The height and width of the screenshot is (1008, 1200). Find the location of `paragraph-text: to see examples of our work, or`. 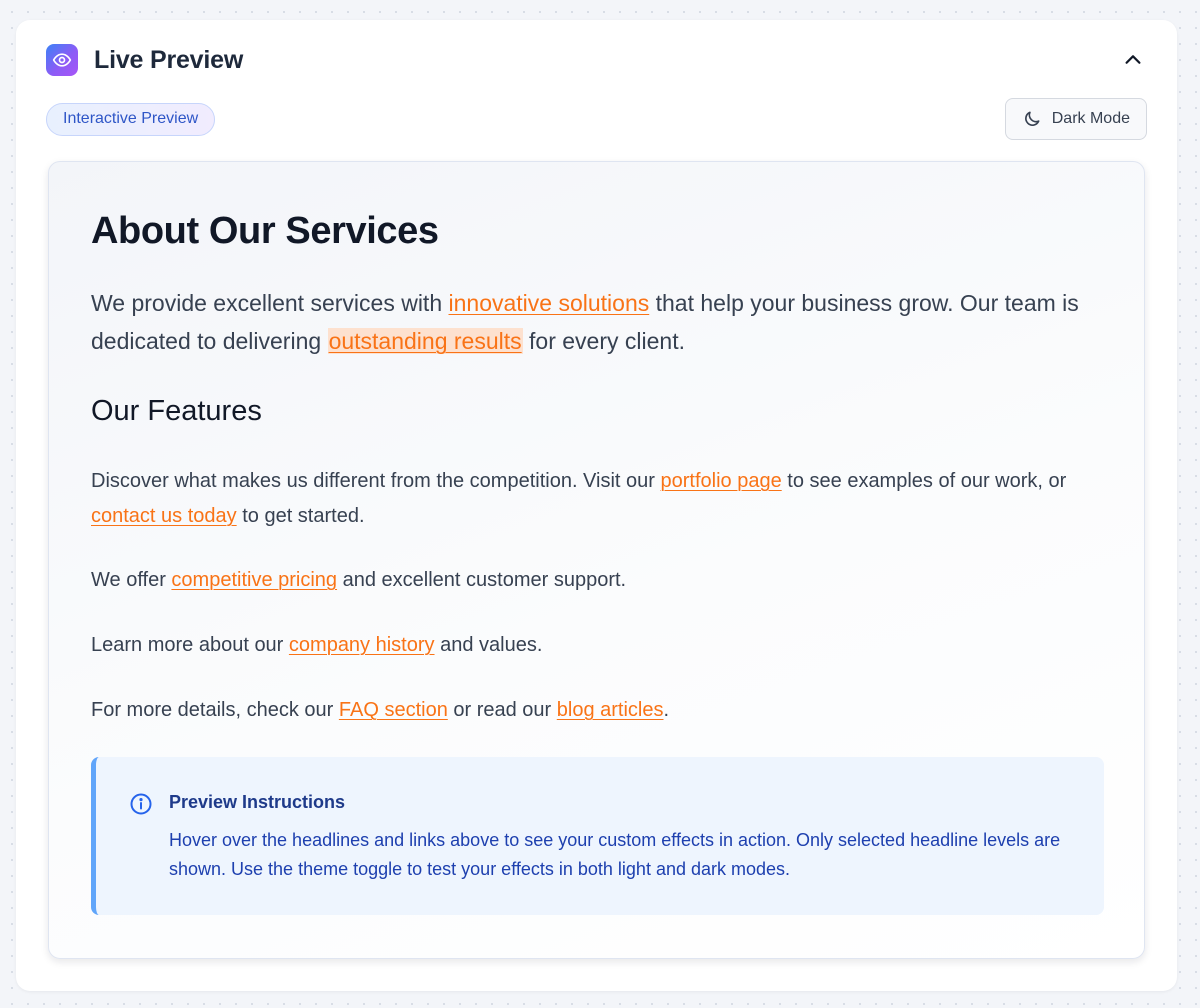

paragraph-text: to see examples of our work, or is located at coordinates (924, 481).